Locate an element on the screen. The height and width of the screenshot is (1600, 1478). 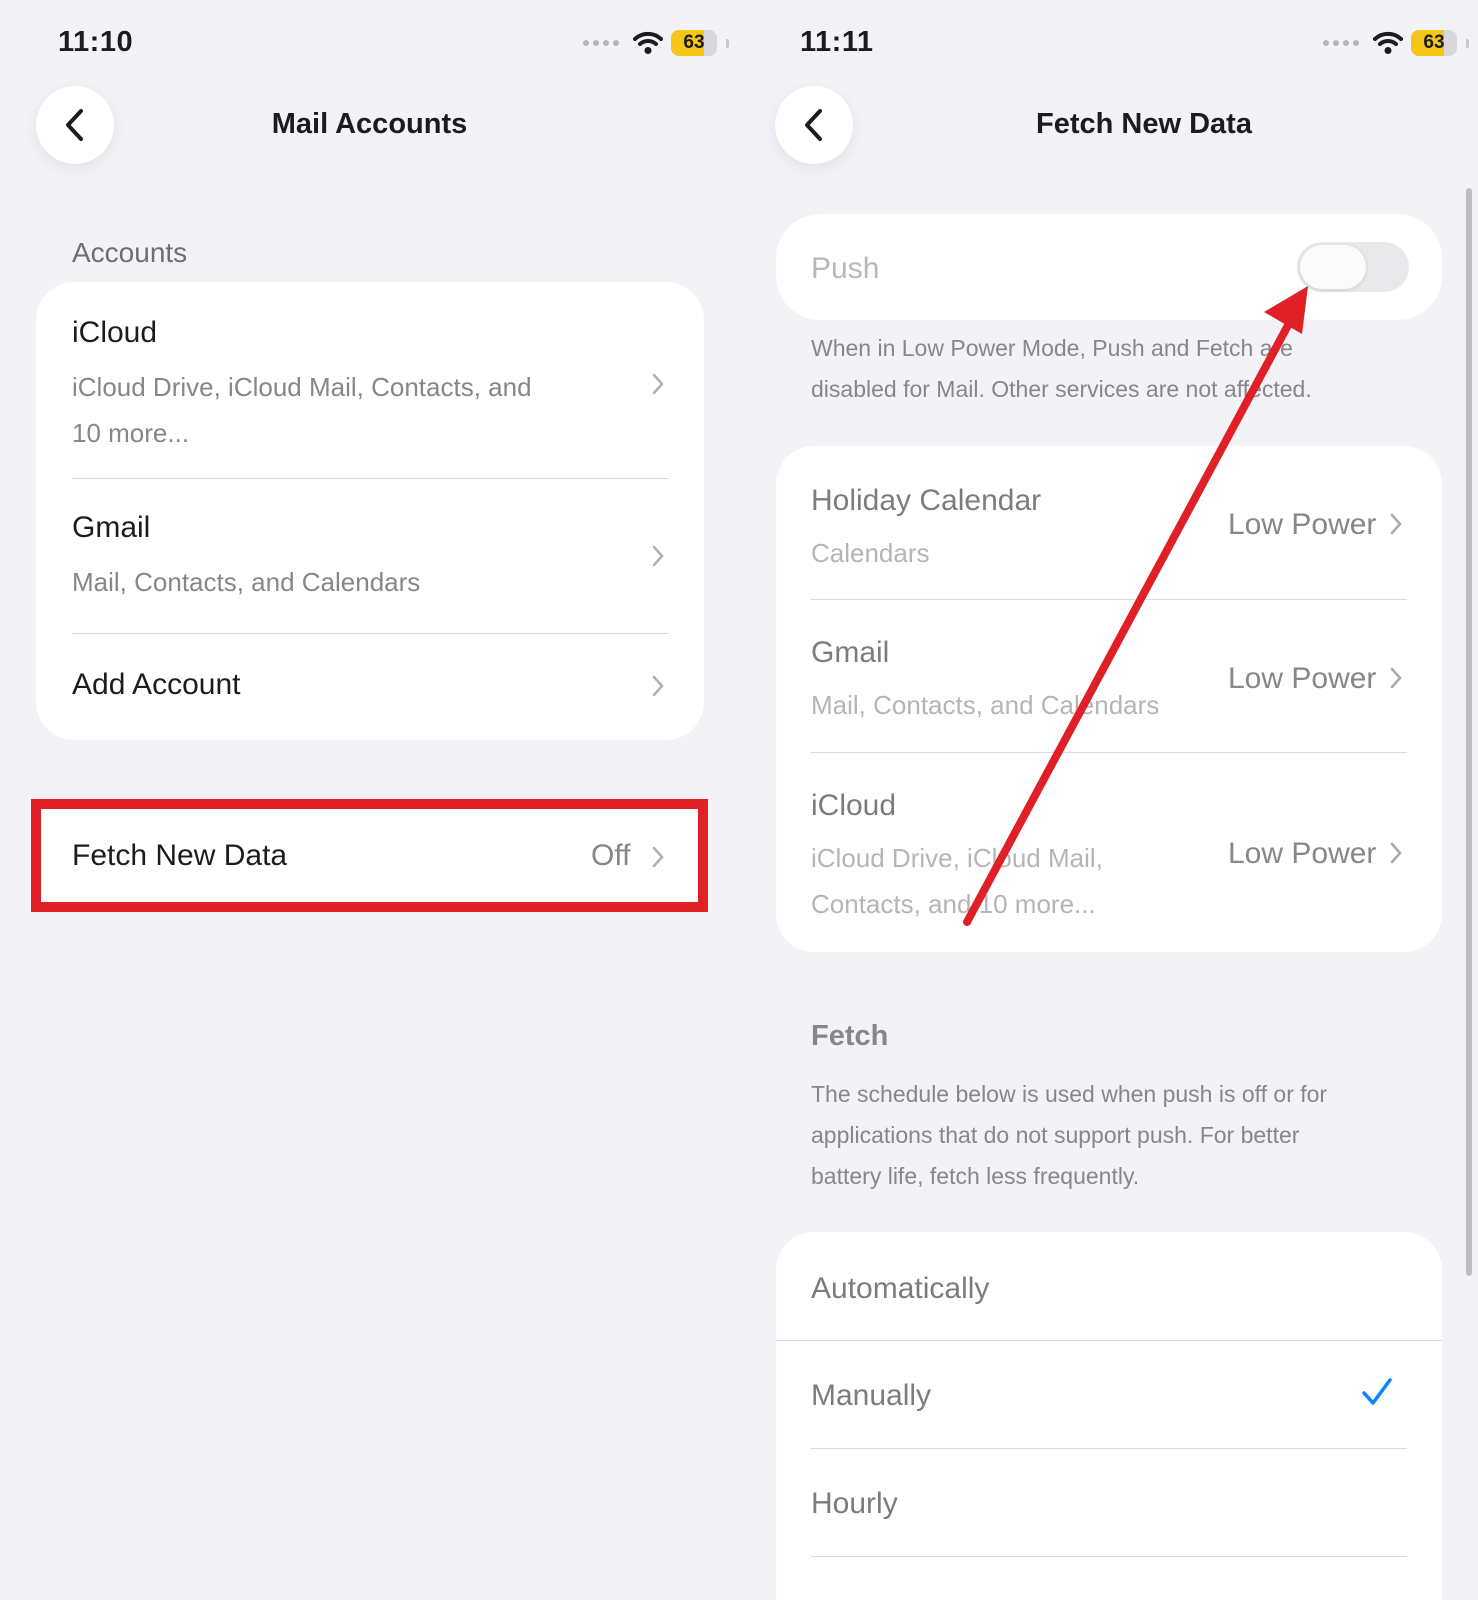
fetch-note-3: battery life, fetch less frequently. is located at coordinates (975, 1176).